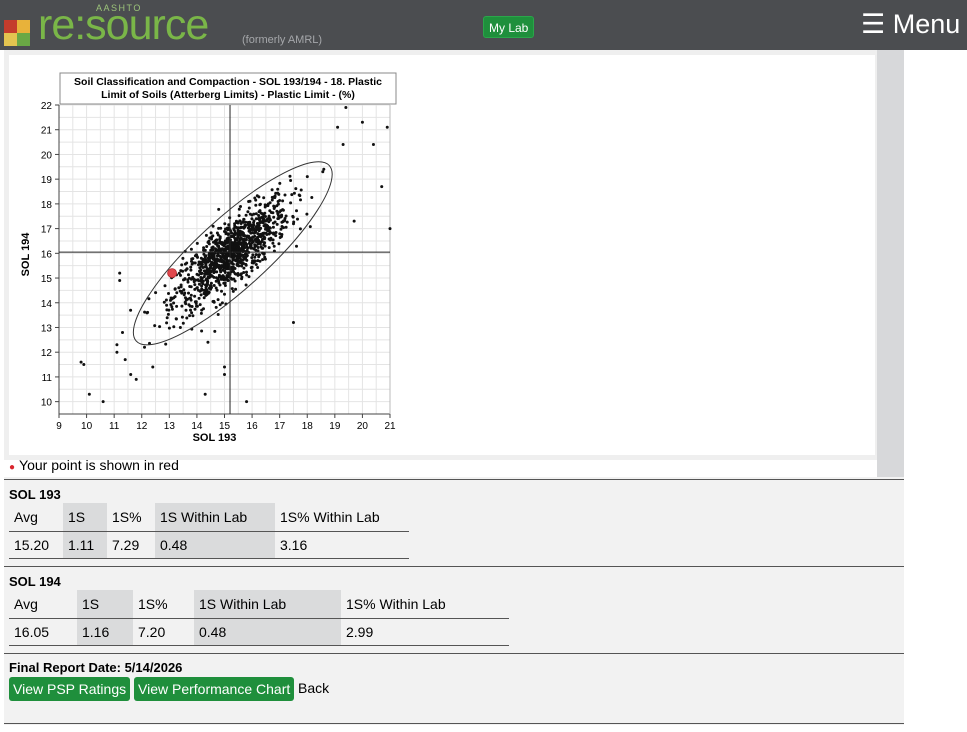 This screenshot has height=732, width=967. Describe the element at coordinates (342, 545) in the screenshot. I see `value-1s-pct-within: 3.16` at that location.